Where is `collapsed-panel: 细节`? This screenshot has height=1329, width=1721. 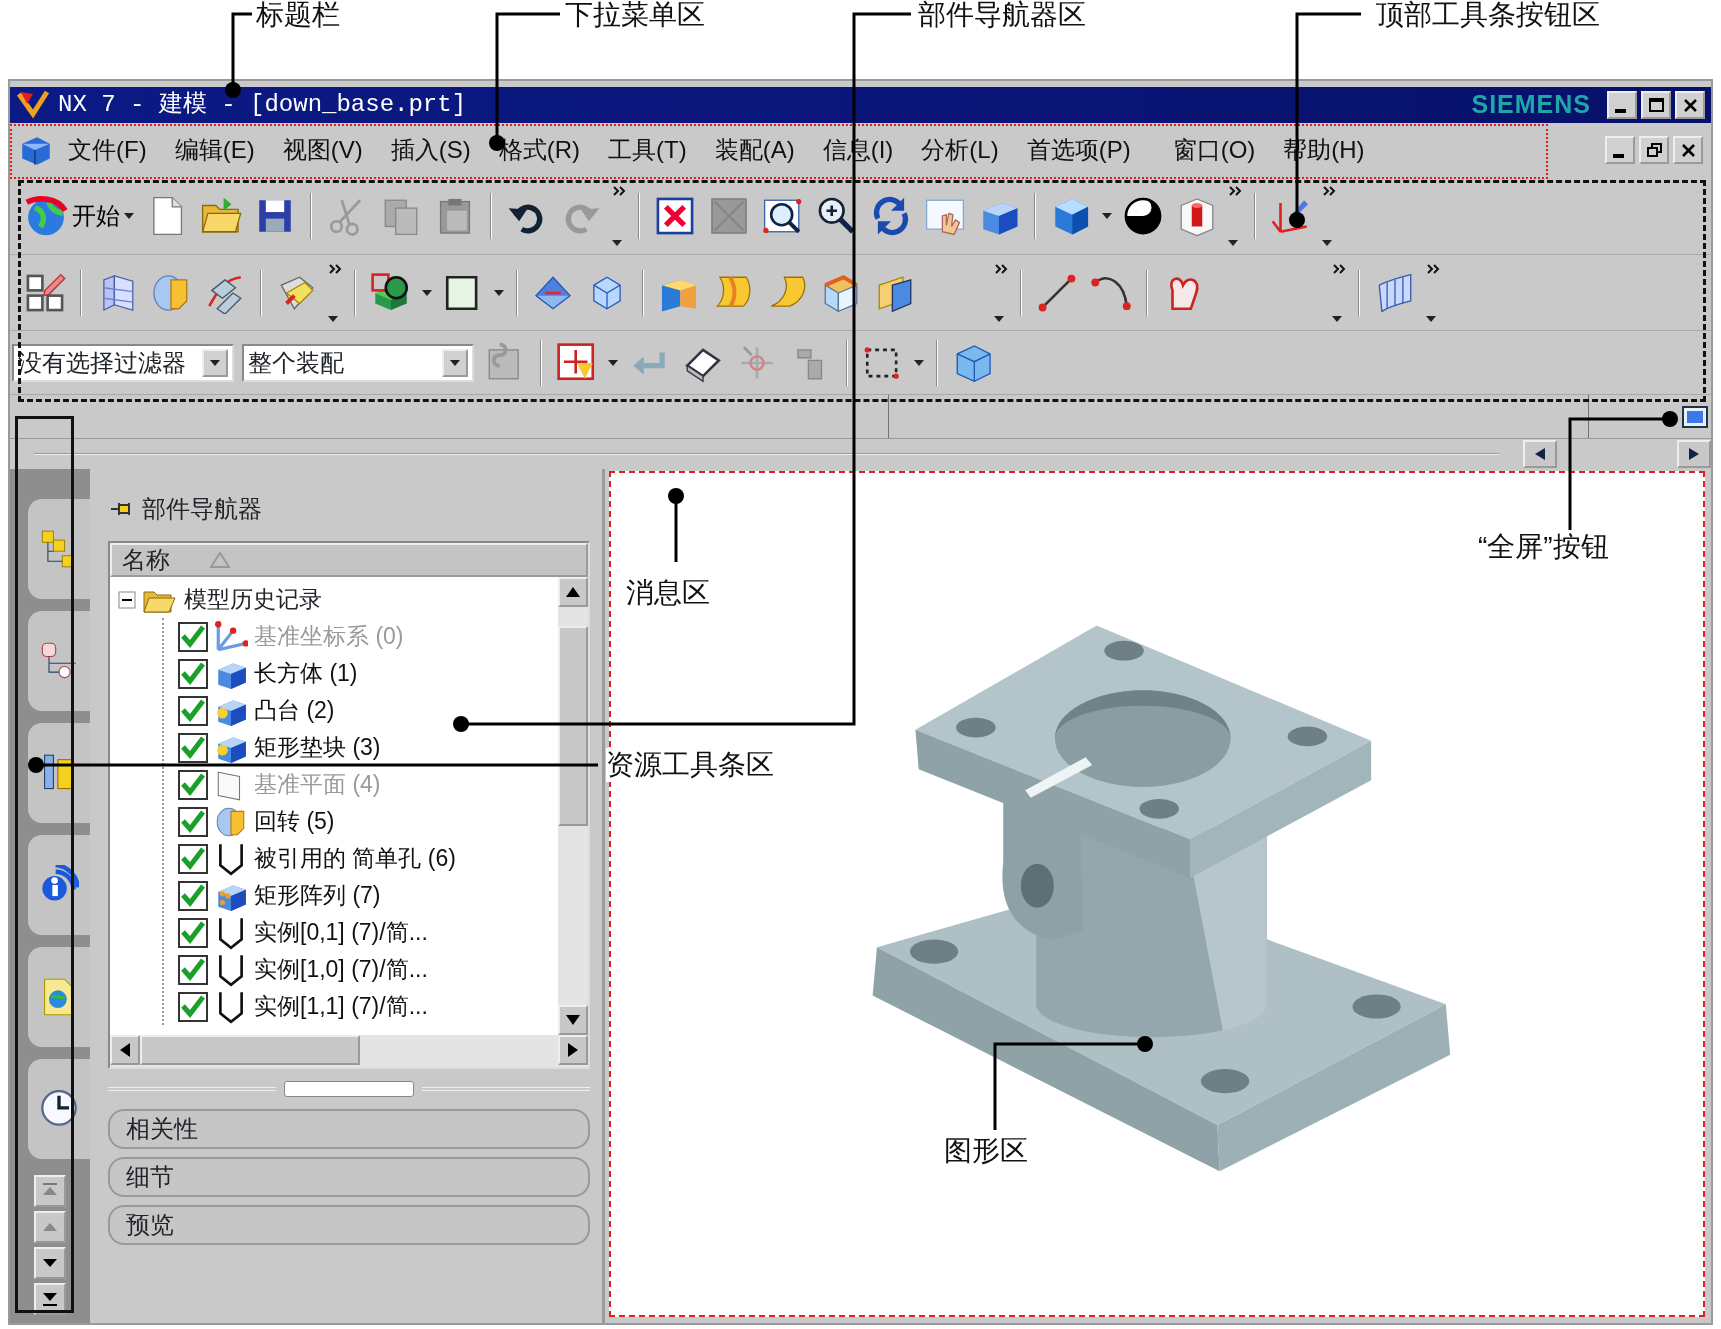 collapsed-panel: 细节 is located at coordinates (349, 1177).